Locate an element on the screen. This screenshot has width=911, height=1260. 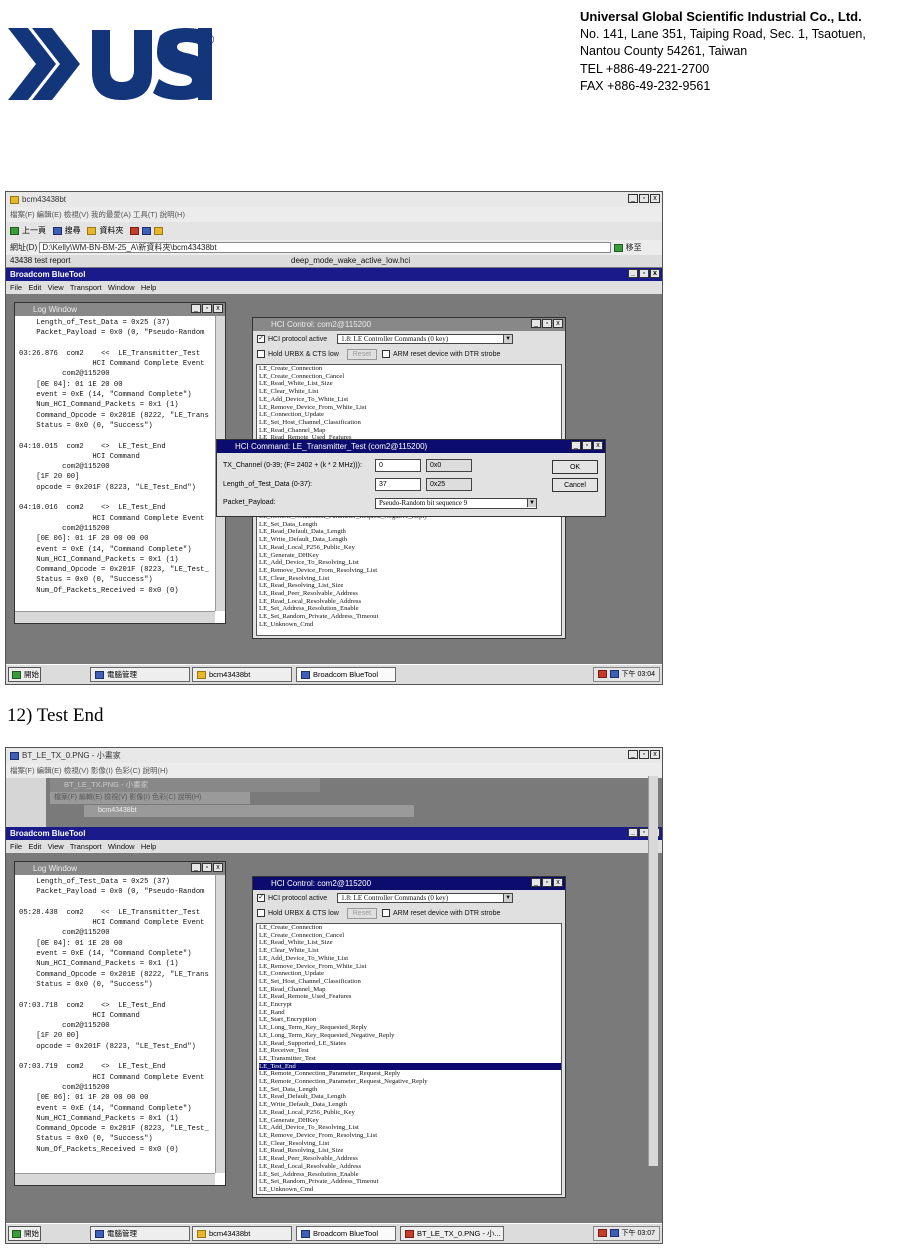
menu-window: Window is located at coordinates (121, 846).